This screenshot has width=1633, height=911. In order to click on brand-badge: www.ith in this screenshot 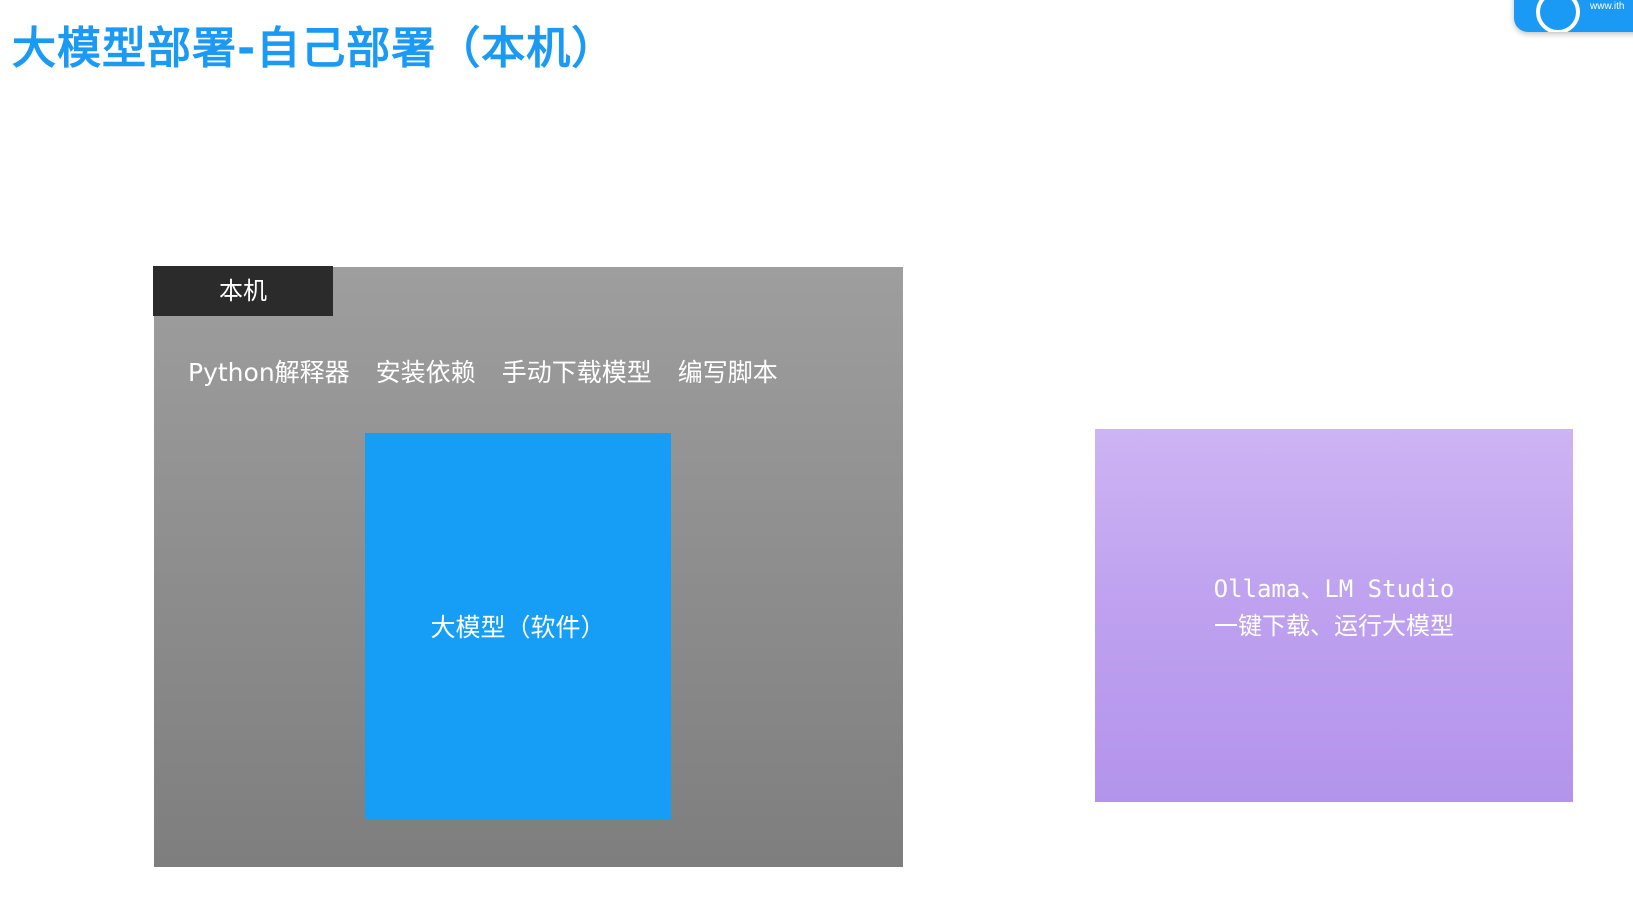, I will do `click(1573, 16)`.